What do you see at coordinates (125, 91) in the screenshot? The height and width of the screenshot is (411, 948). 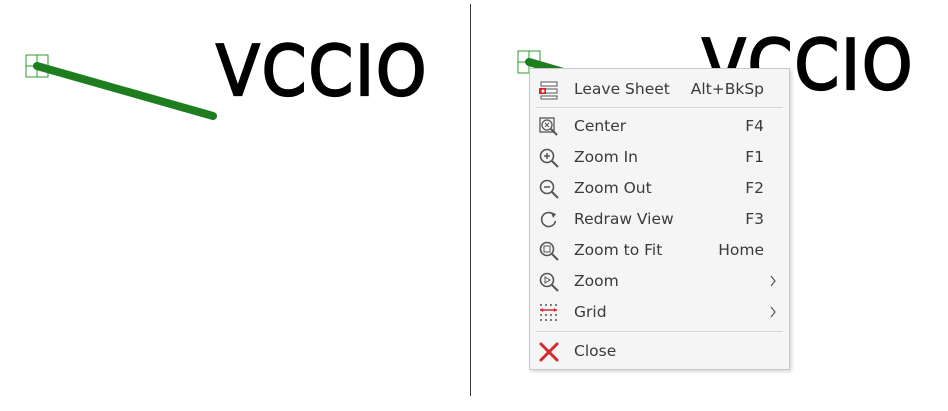 I see `wire` at bounding box center [125, 91].